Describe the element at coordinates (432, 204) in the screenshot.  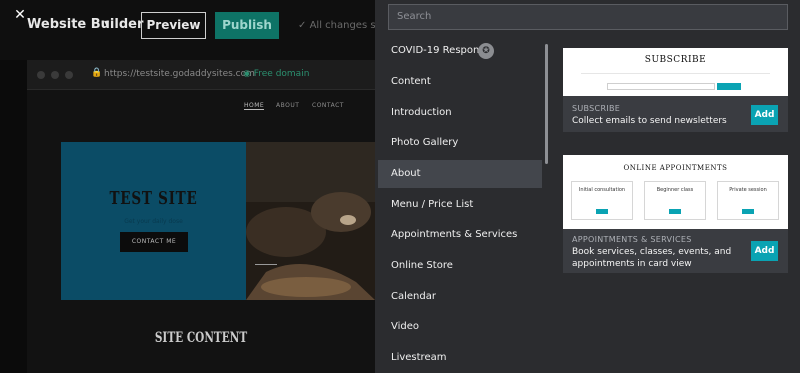
I see `category-label: Menu / Price List` at that location.